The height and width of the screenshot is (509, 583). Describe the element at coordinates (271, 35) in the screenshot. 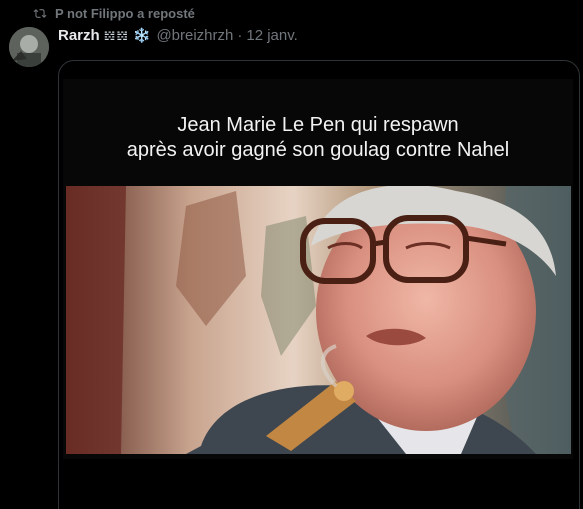

I see `tweet-date: 12 janv.` at that location.